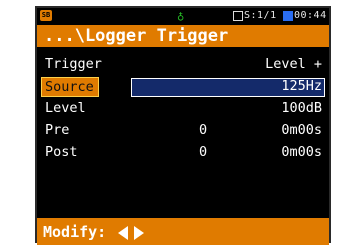 Image resolution: width=340 pixels, height=245 pixels. Describe the element at coordinates (183, 108) in the screenshot. I see `menu-row-level: Level 100dB` at that location.